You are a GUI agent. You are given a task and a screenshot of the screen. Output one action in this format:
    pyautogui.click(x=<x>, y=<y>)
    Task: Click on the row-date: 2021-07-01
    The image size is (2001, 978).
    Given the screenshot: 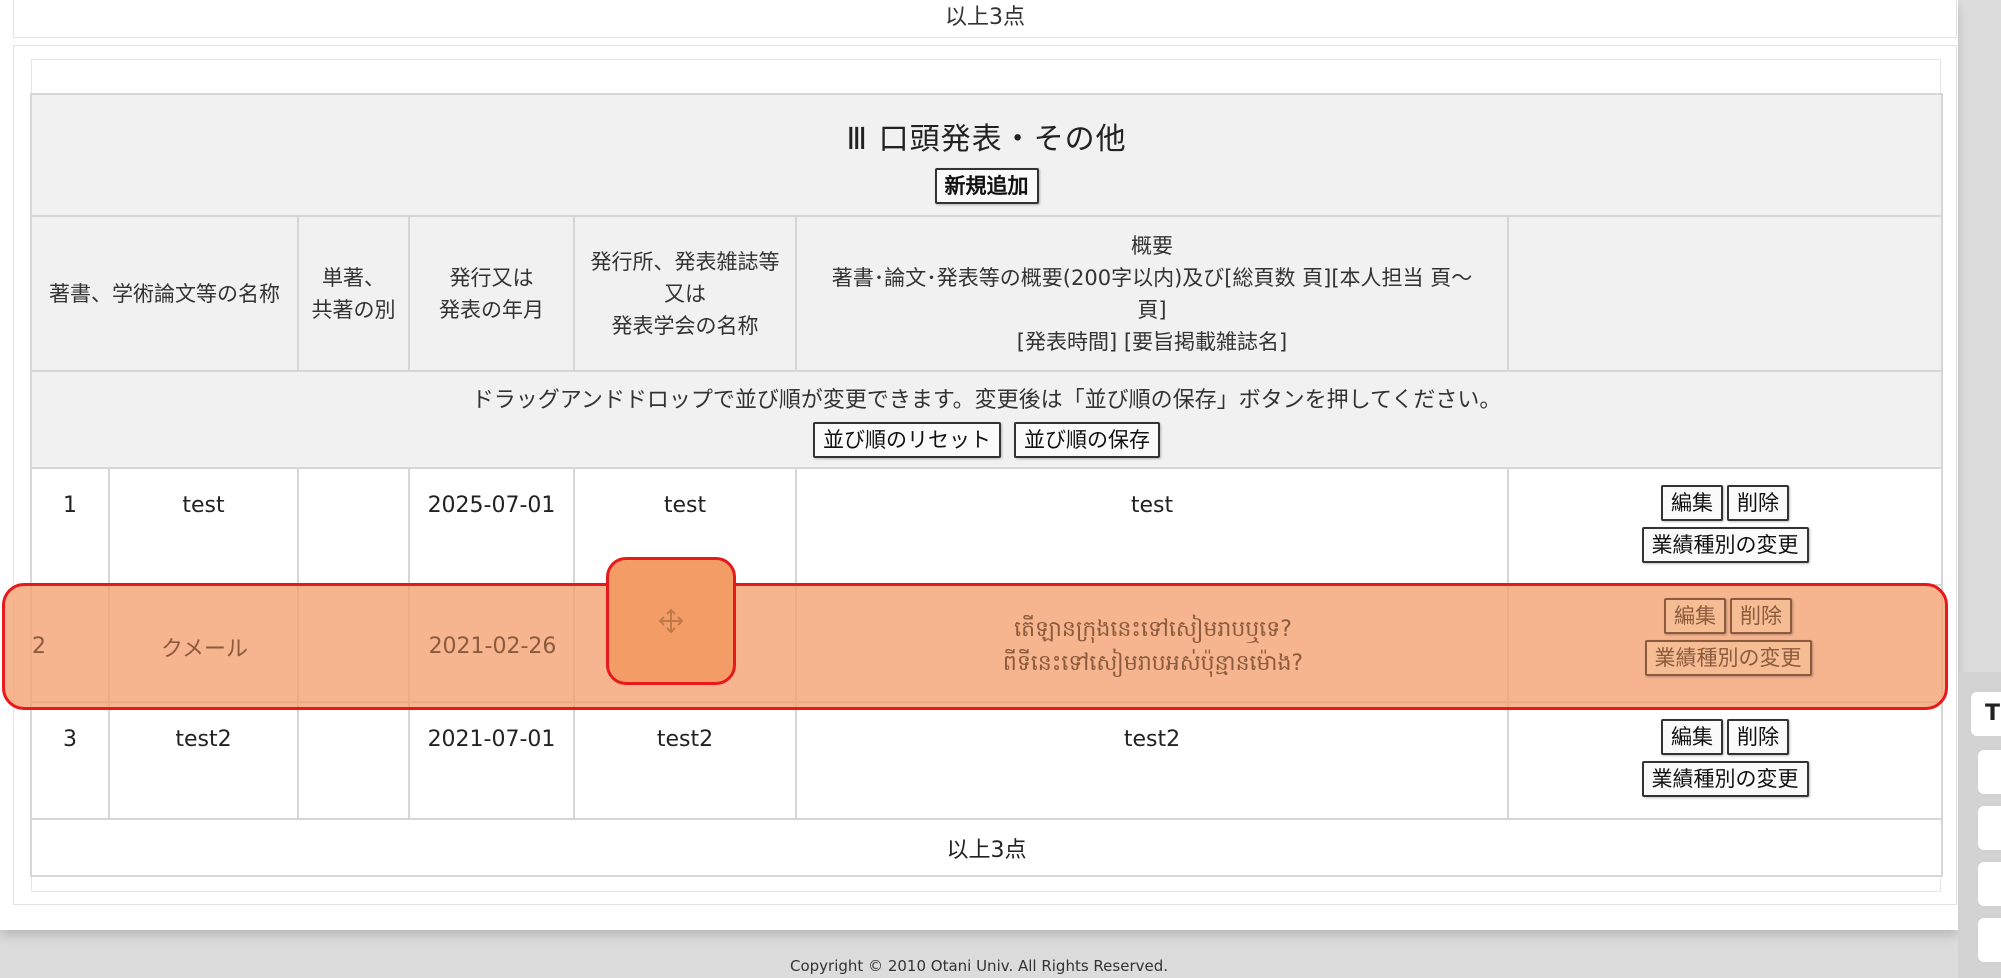 What is the action you would take?
    pyautogui.click(x=491, y=760)
    